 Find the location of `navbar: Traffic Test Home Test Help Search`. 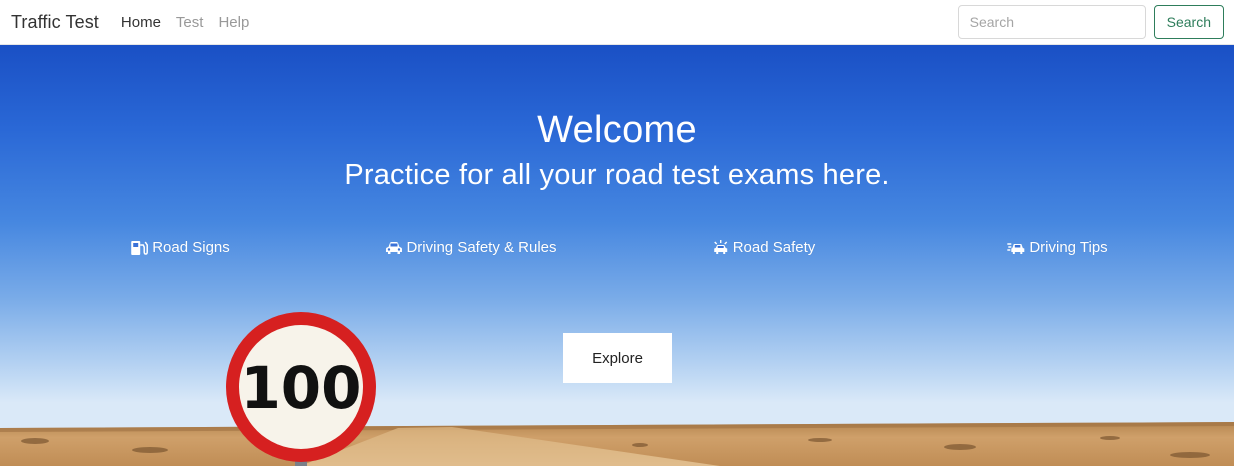

navbar: Traffic Test Home Test Help Search is located at coordinates (617, 22).